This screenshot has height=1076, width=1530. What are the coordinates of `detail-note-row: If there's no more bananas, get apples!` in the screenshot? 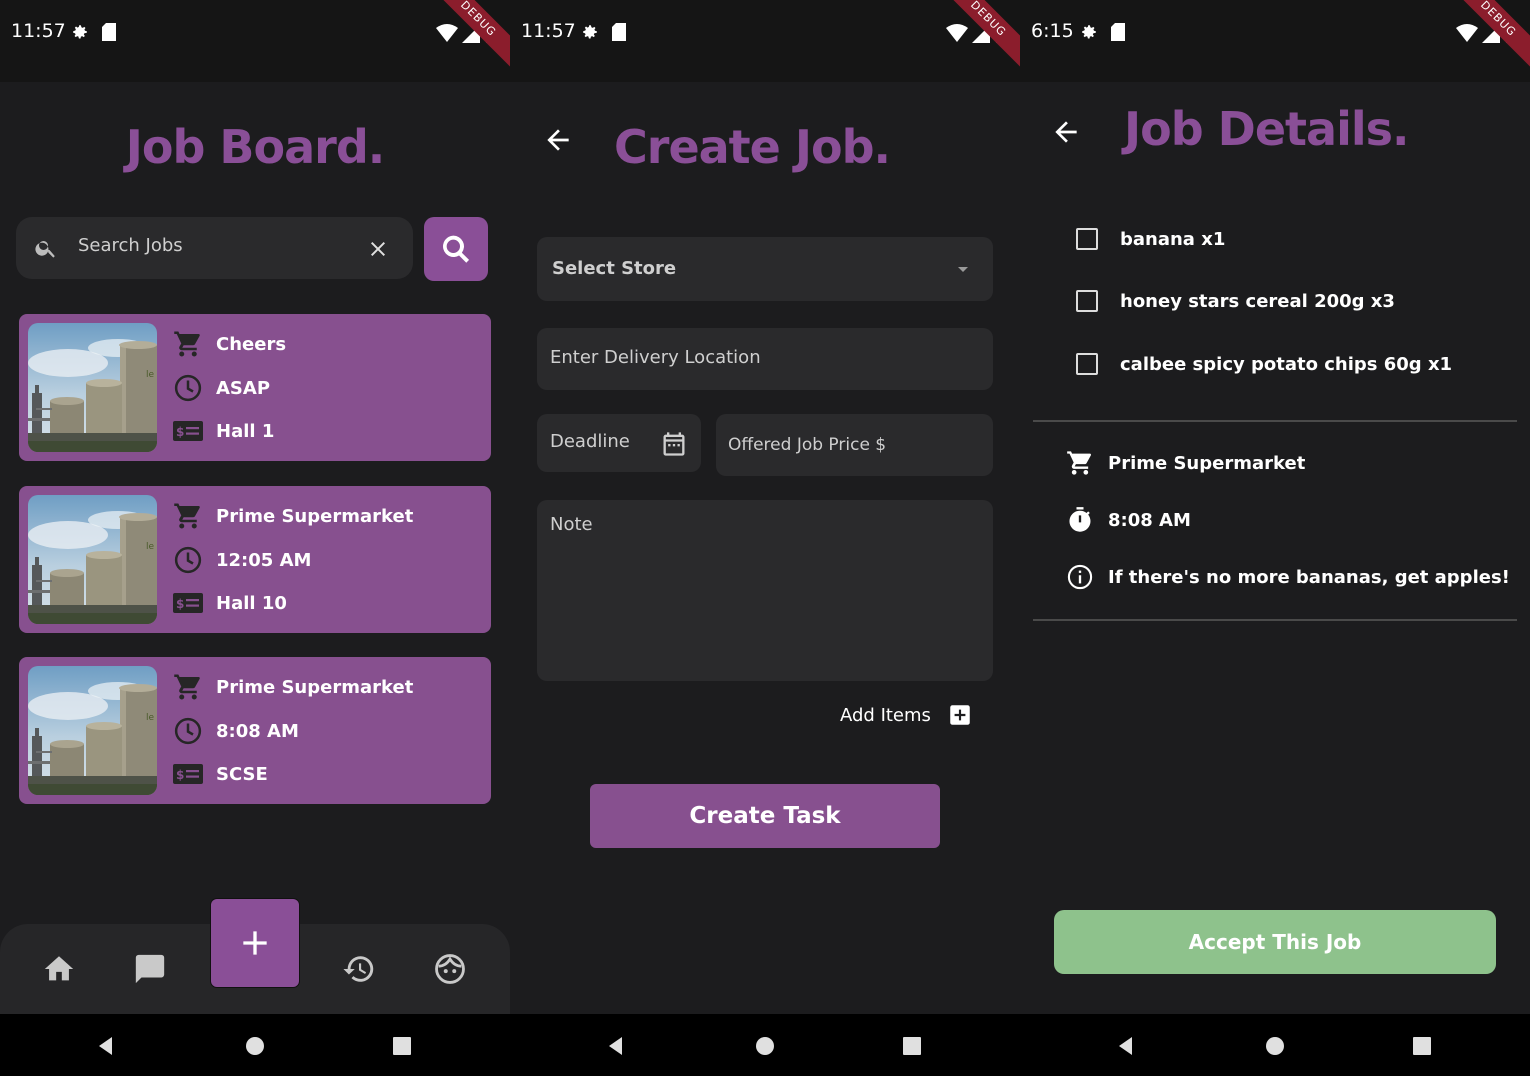 It's located at (1288, 577).